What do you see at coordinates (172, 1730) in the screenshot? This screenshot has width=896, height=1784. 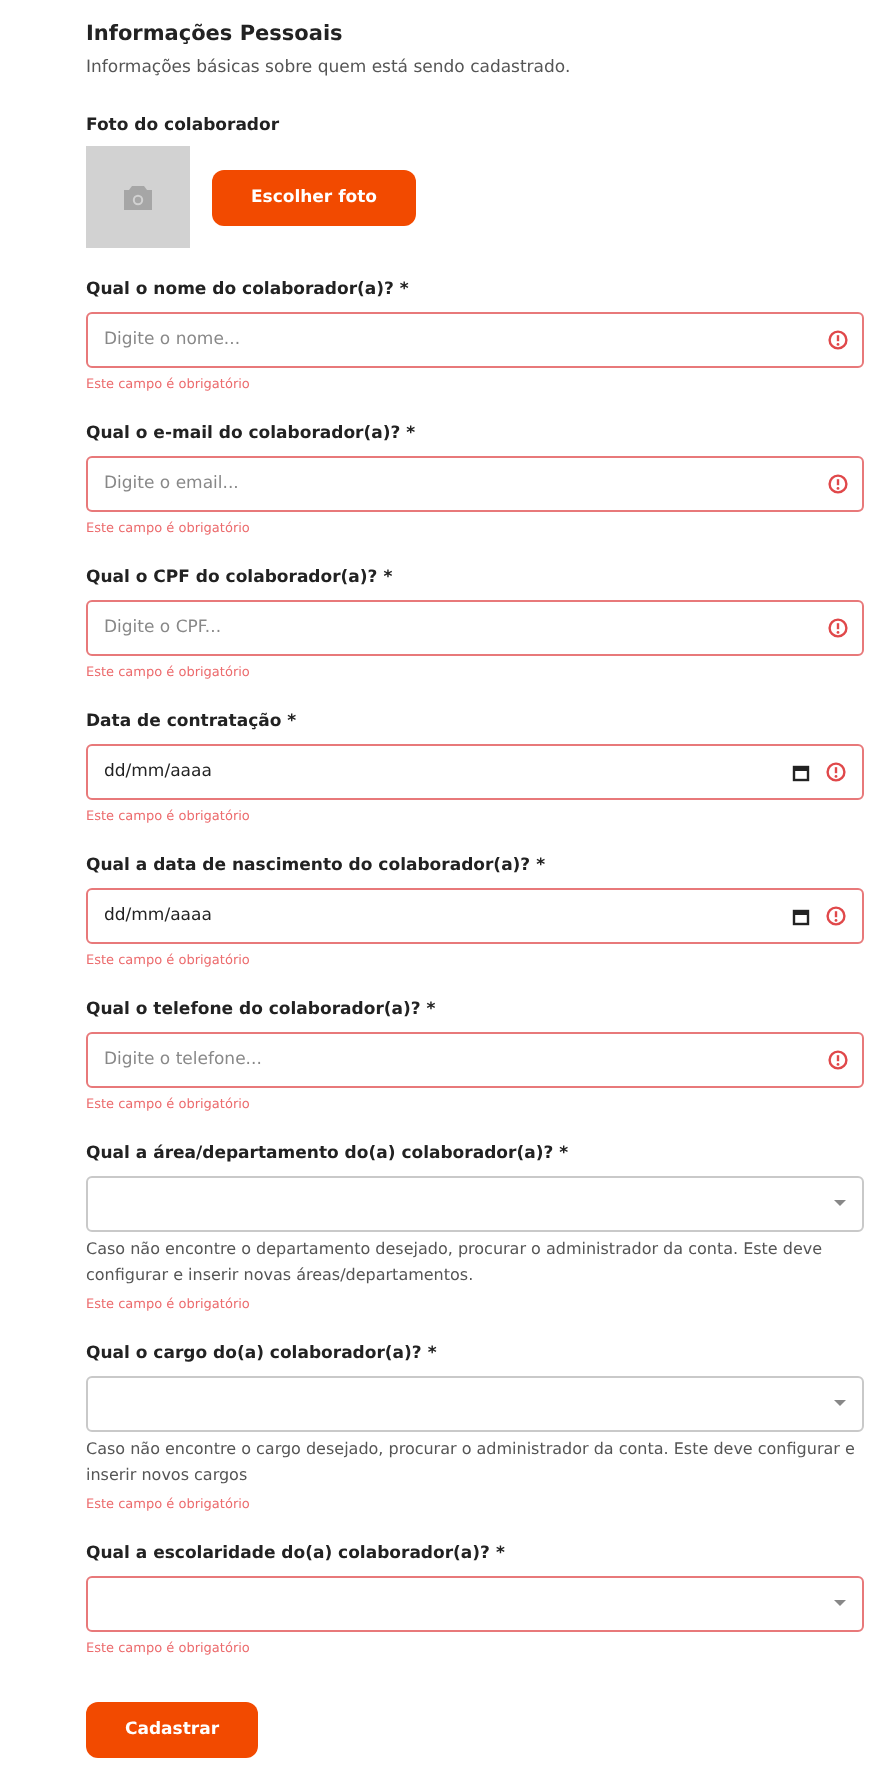 I see `submit-button: Cadastrar` at bounding box center [172, 1730].